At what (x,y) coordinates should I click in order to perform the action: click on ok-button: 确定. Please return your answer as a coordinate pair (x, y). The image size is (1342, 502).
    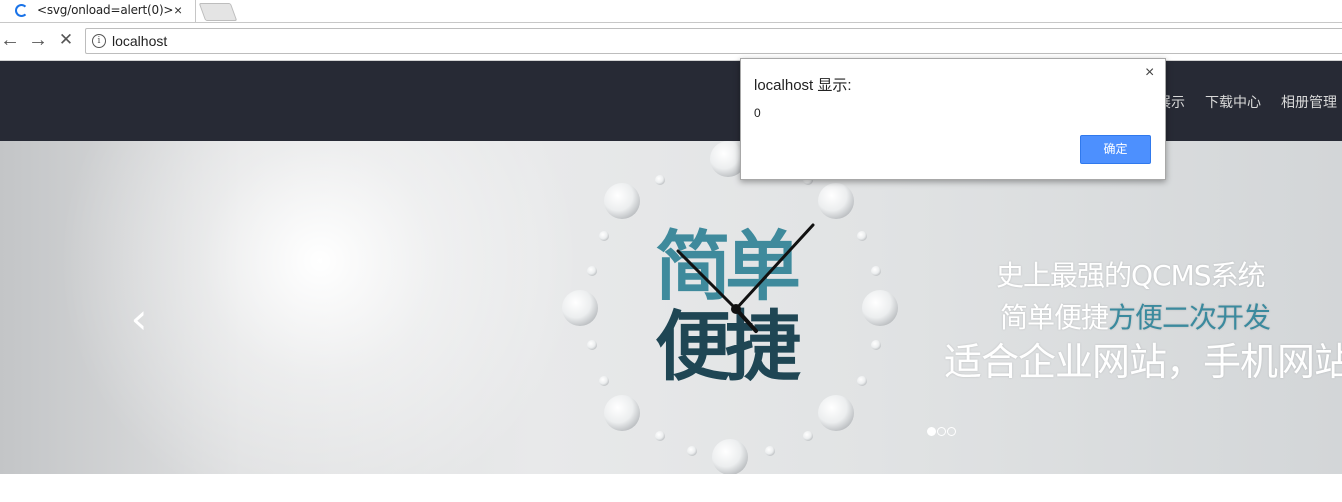
    Looking at the image, I should click on (1115, 149).